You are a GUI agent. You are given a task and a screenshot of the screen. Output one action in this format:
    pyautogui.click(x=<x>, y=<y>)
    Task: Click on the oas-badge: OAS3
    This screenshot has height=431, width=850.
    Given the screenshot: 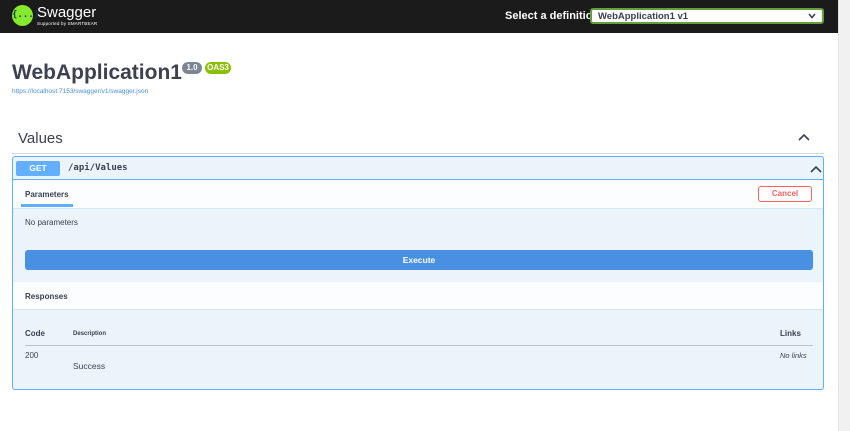 What is the action you would take?
    pyautogui.click(x=218, y=68)
    